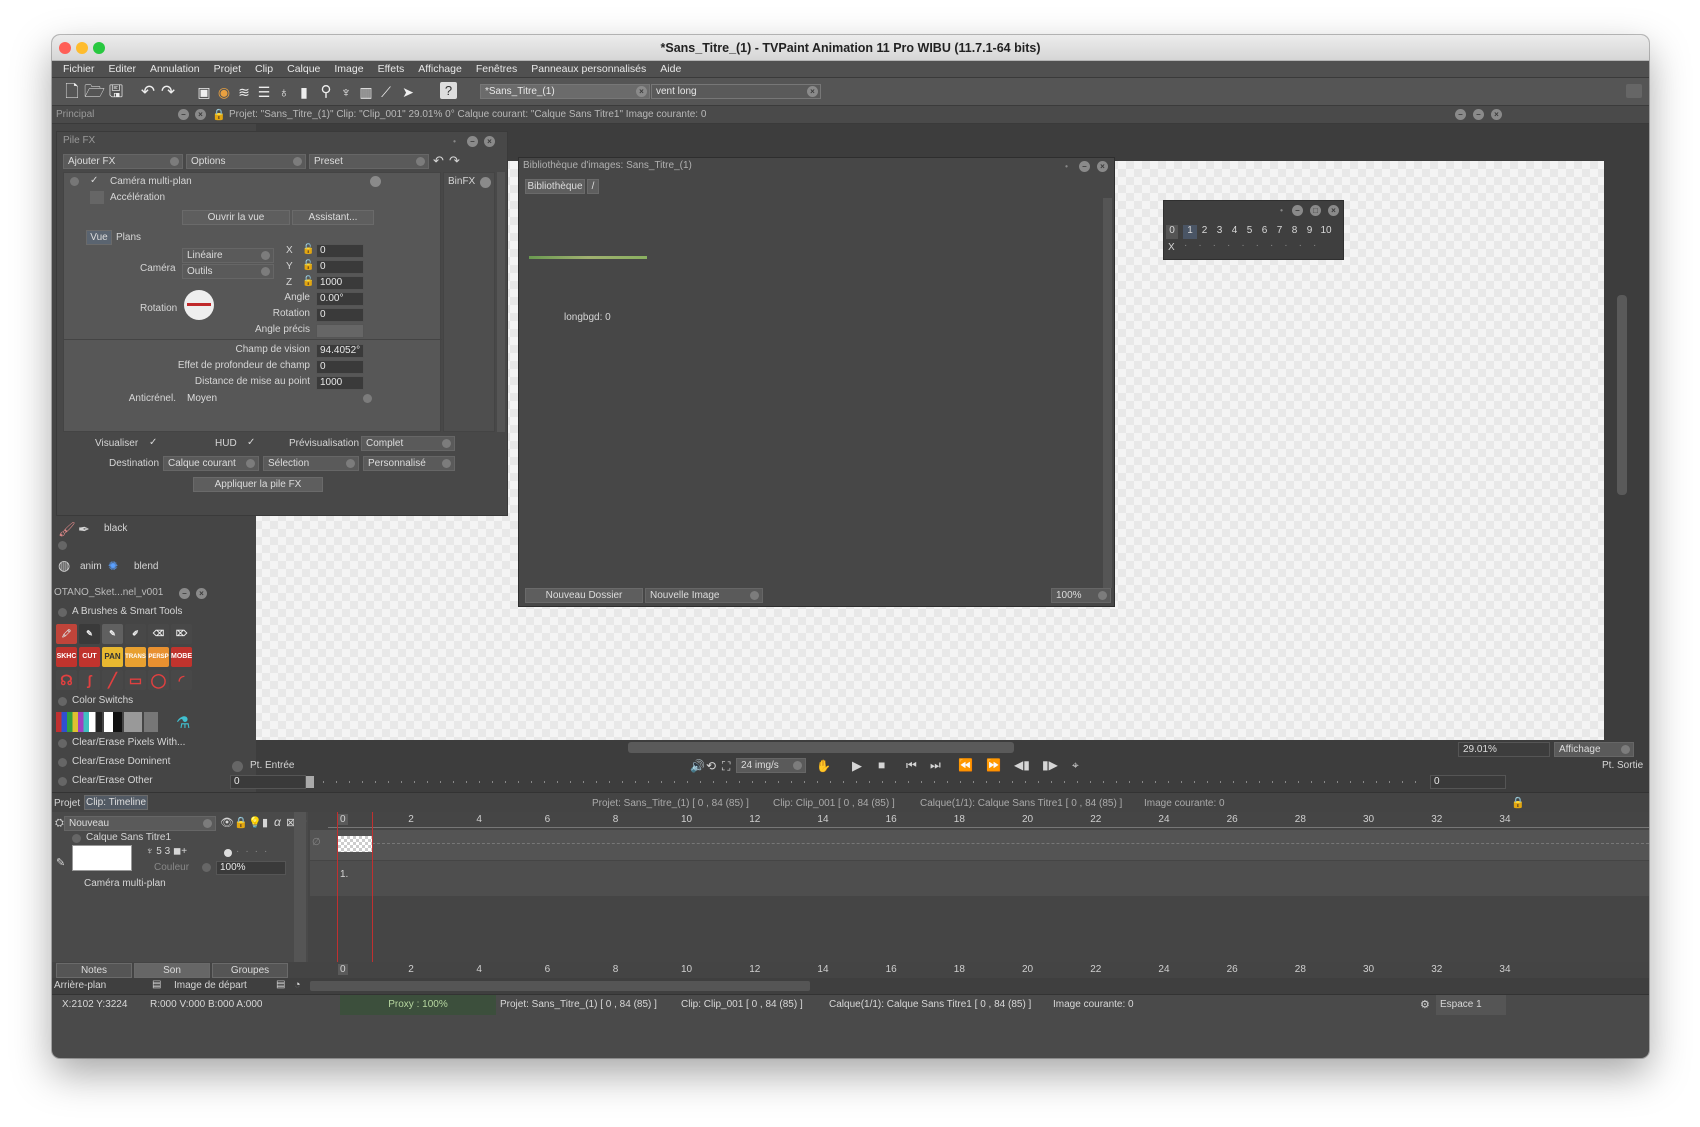 The image size is (1700, 1127). Describe the element at coordinates (206, 867) in the screenshot. I see `layer-mode-toggle` at that location.